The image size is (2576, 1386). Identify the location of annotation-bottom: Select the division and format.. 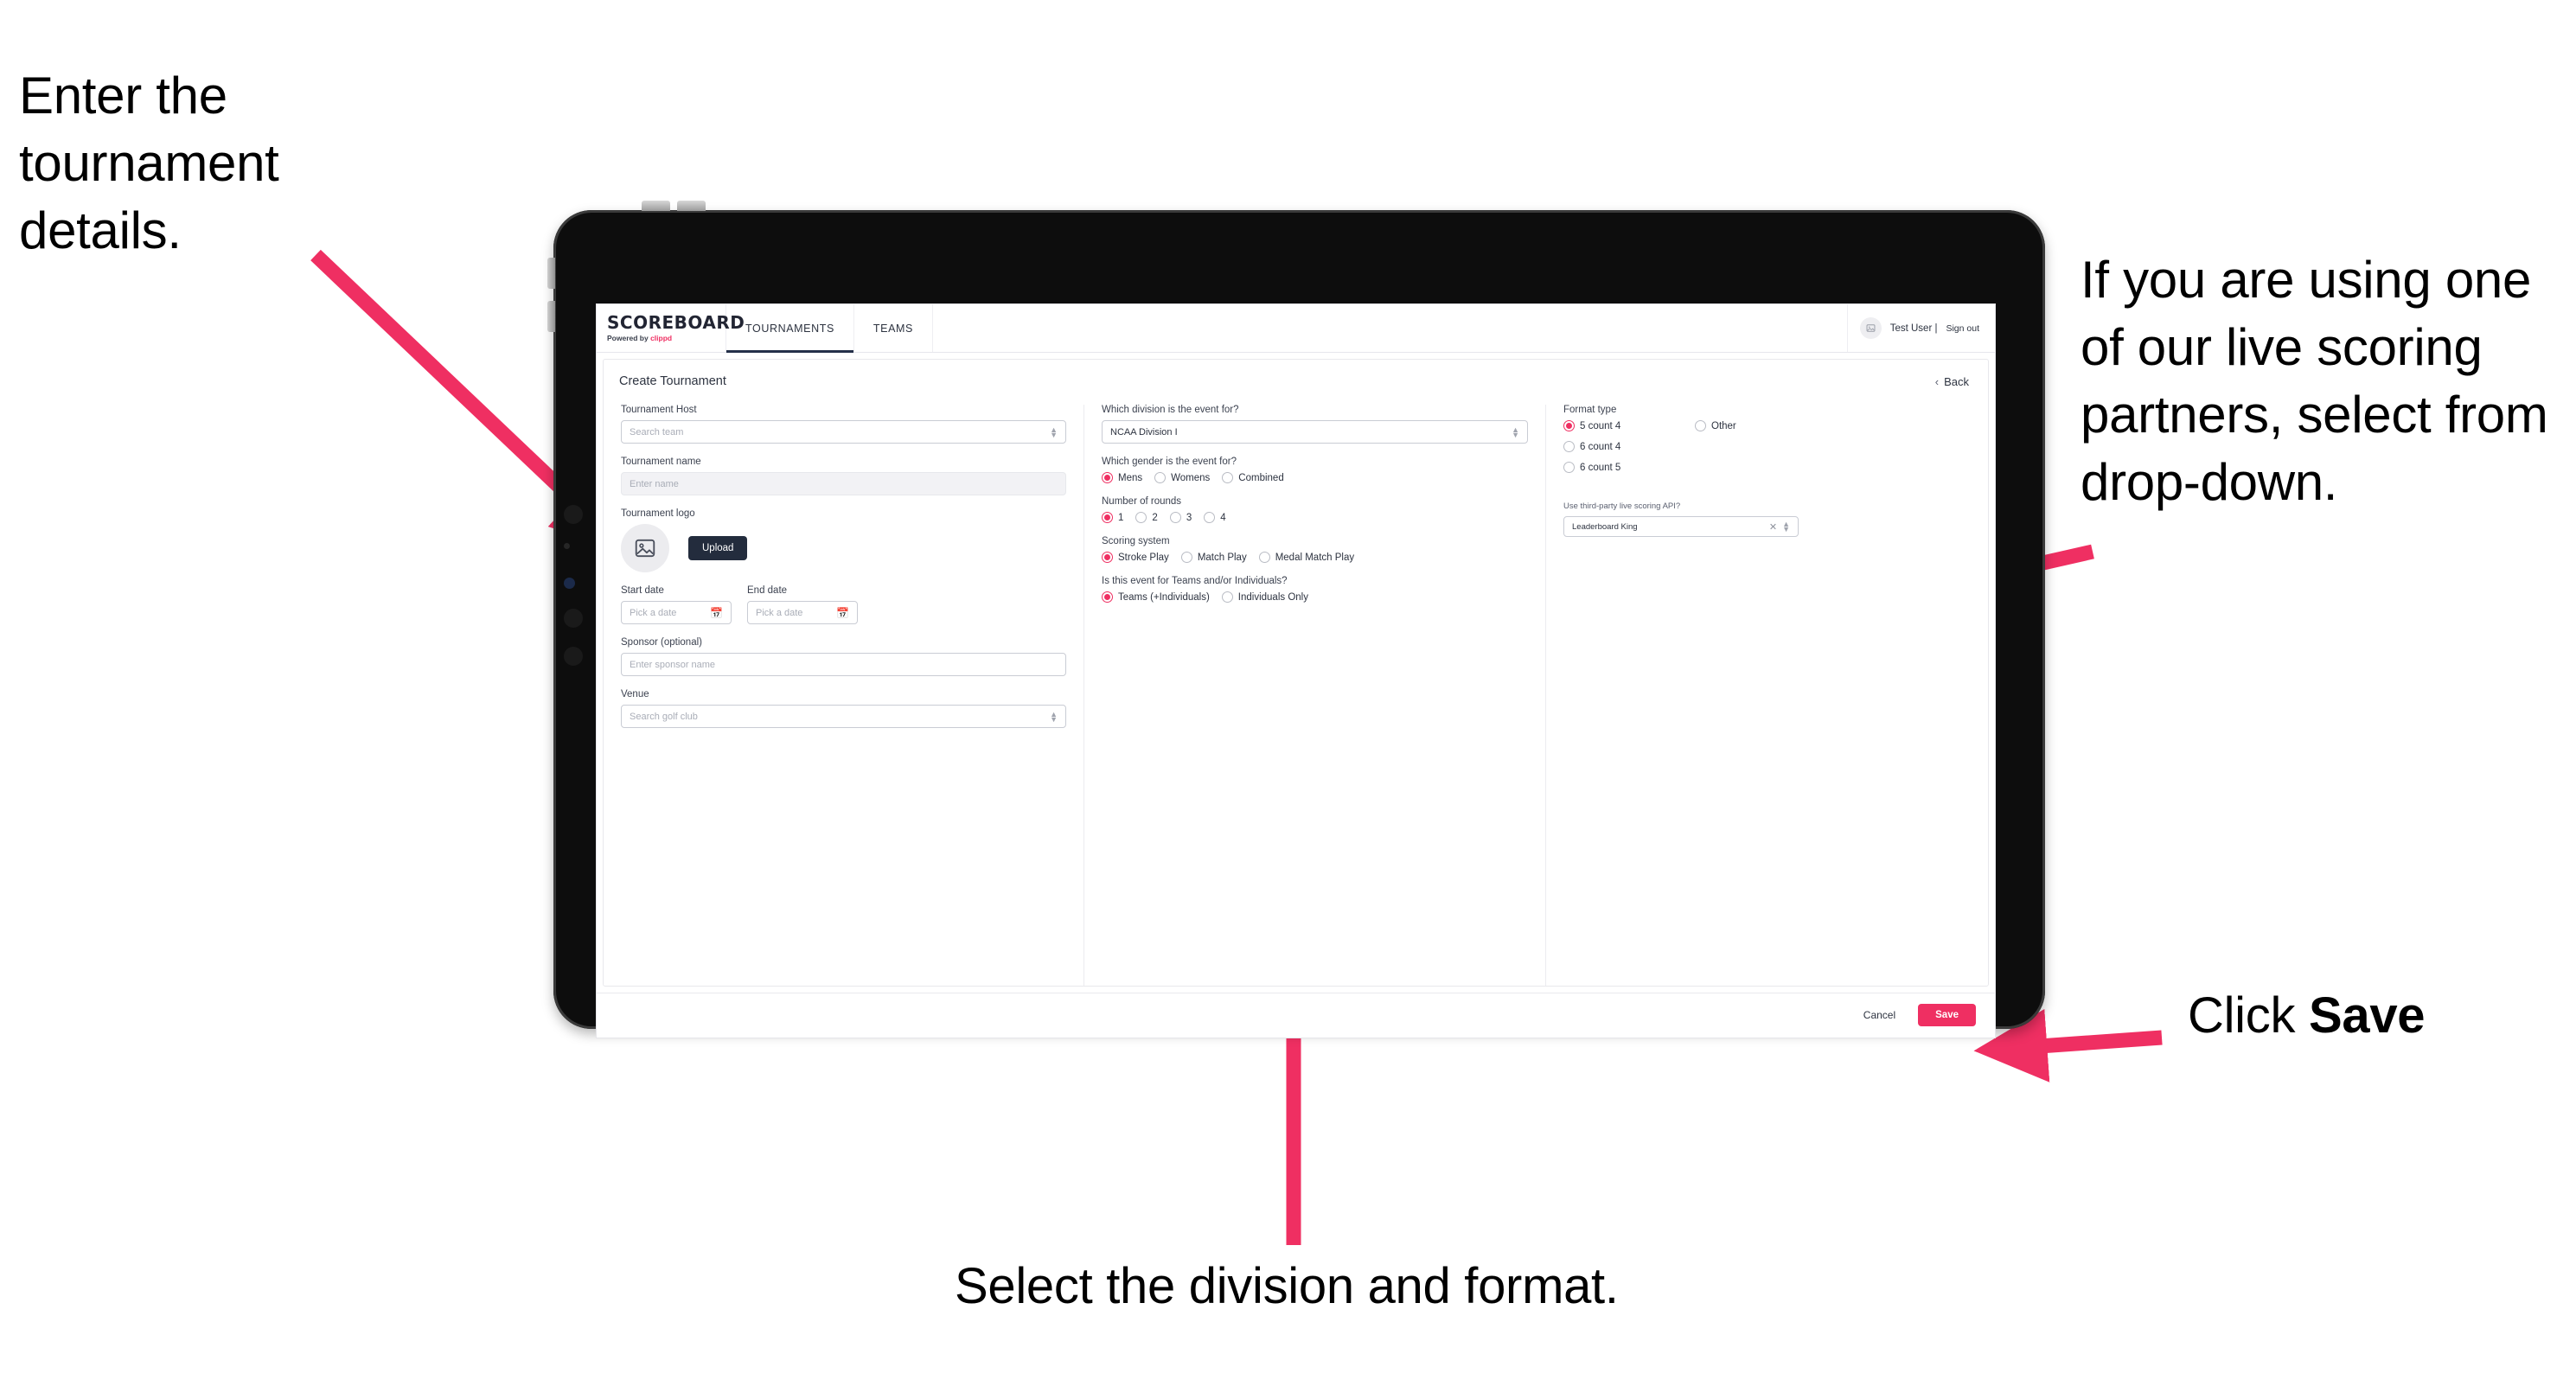
(1287, 1286).